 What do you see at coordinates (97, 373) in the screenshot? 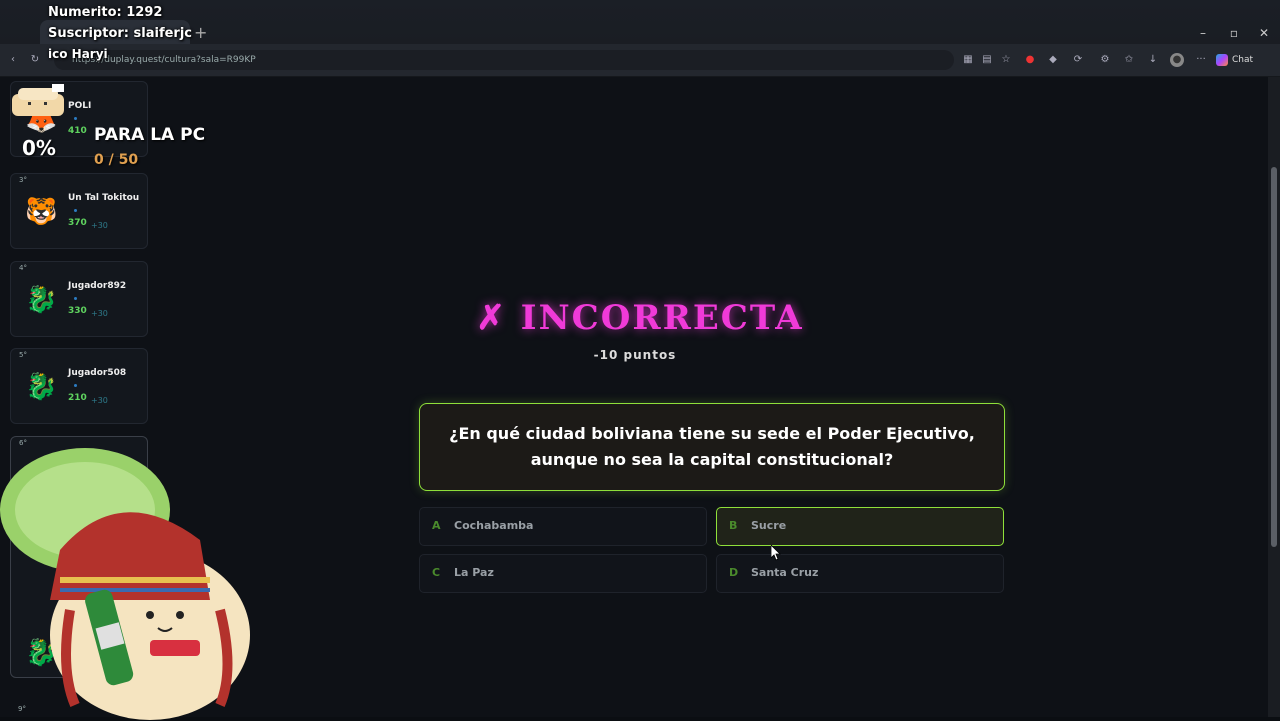
I see `player-name: Jugador508` at bounding box center [97, 373].